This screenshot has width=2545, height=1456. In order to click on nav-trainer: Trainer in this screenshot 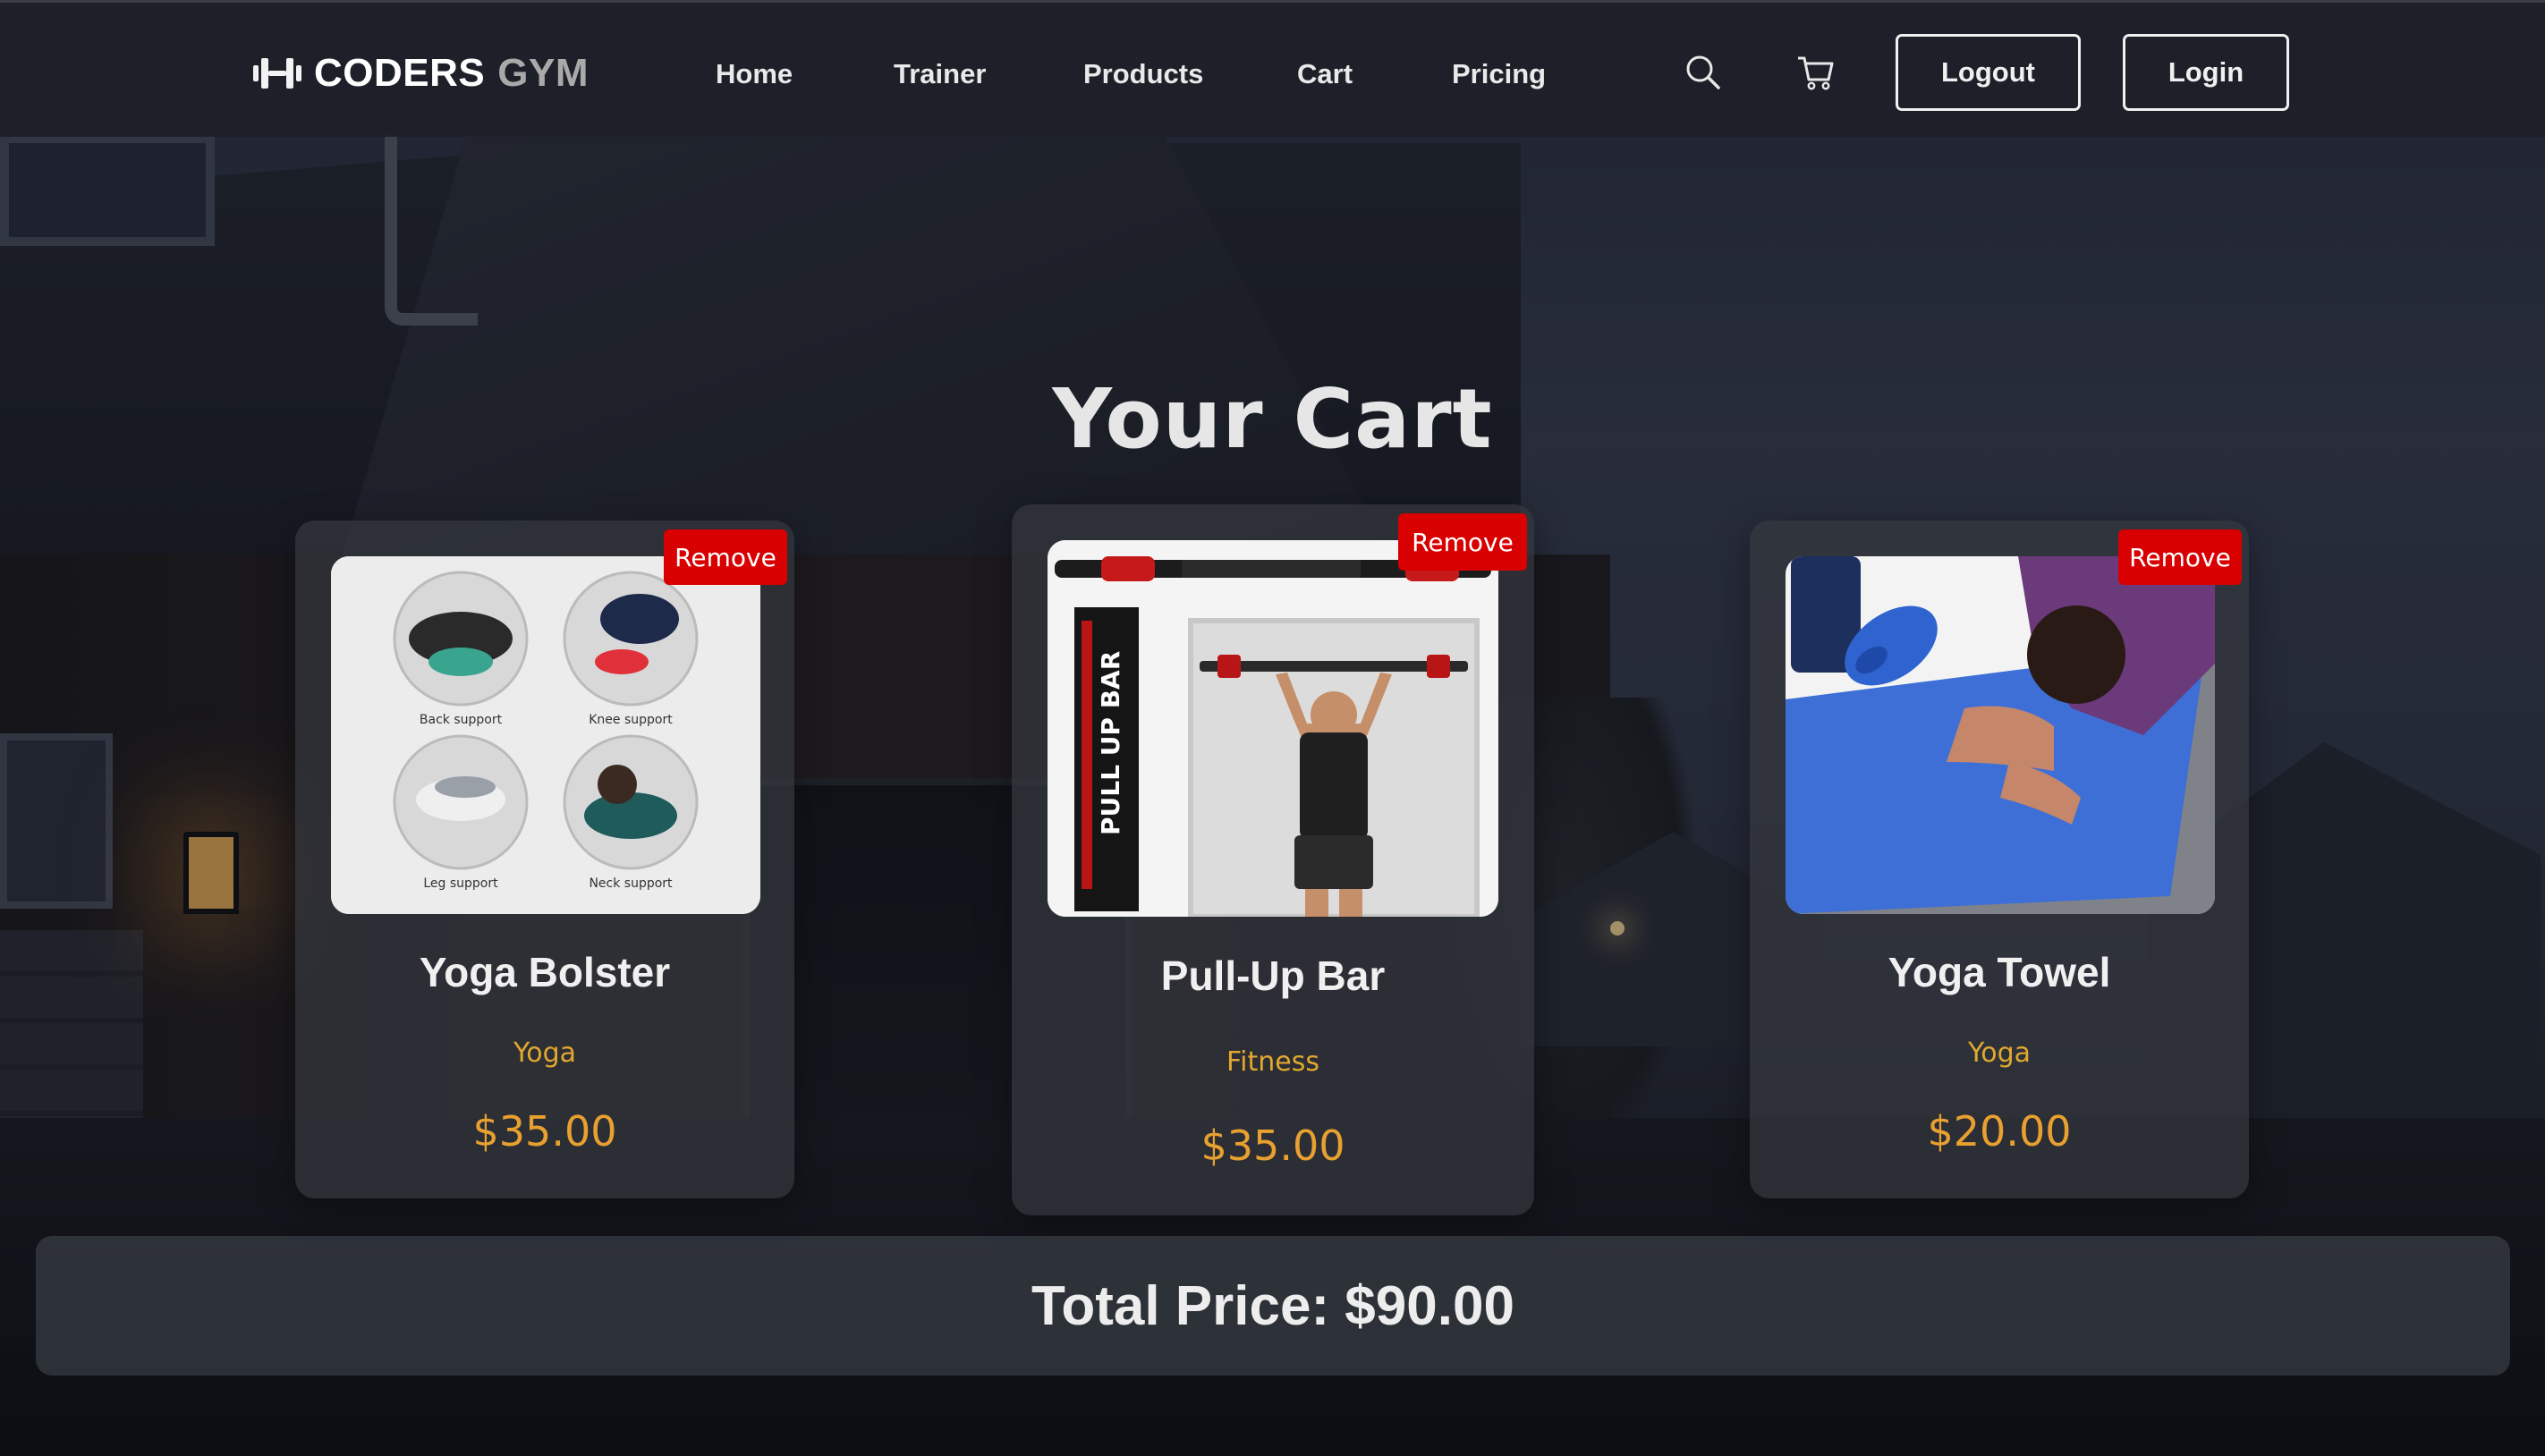, I will do `click(940, 74)`.